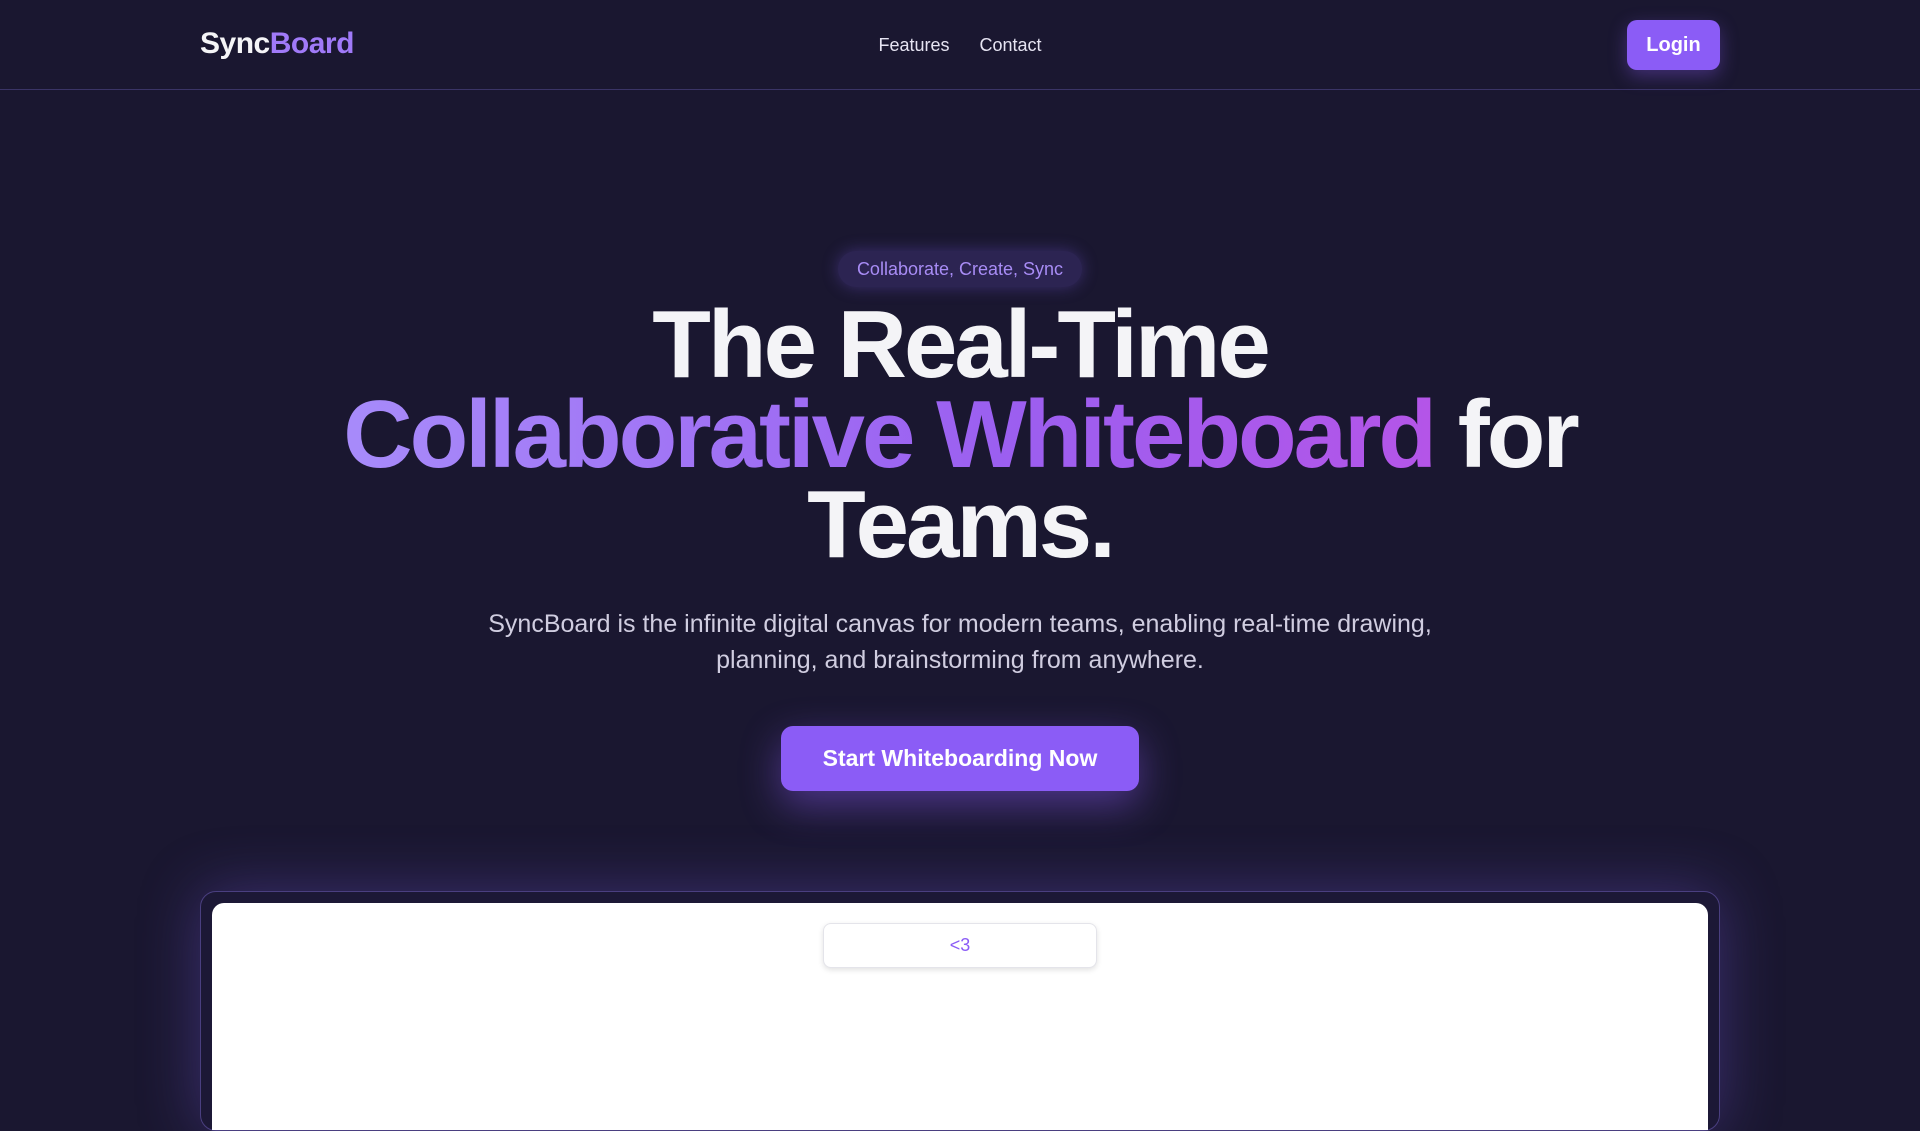 Image resolution: width=1920 pixels, height=1131 pixels. What do you see at coordinates (1673, 45) in the screenshot?
I see `login-button: Login` at bounding box center [1673, 45].